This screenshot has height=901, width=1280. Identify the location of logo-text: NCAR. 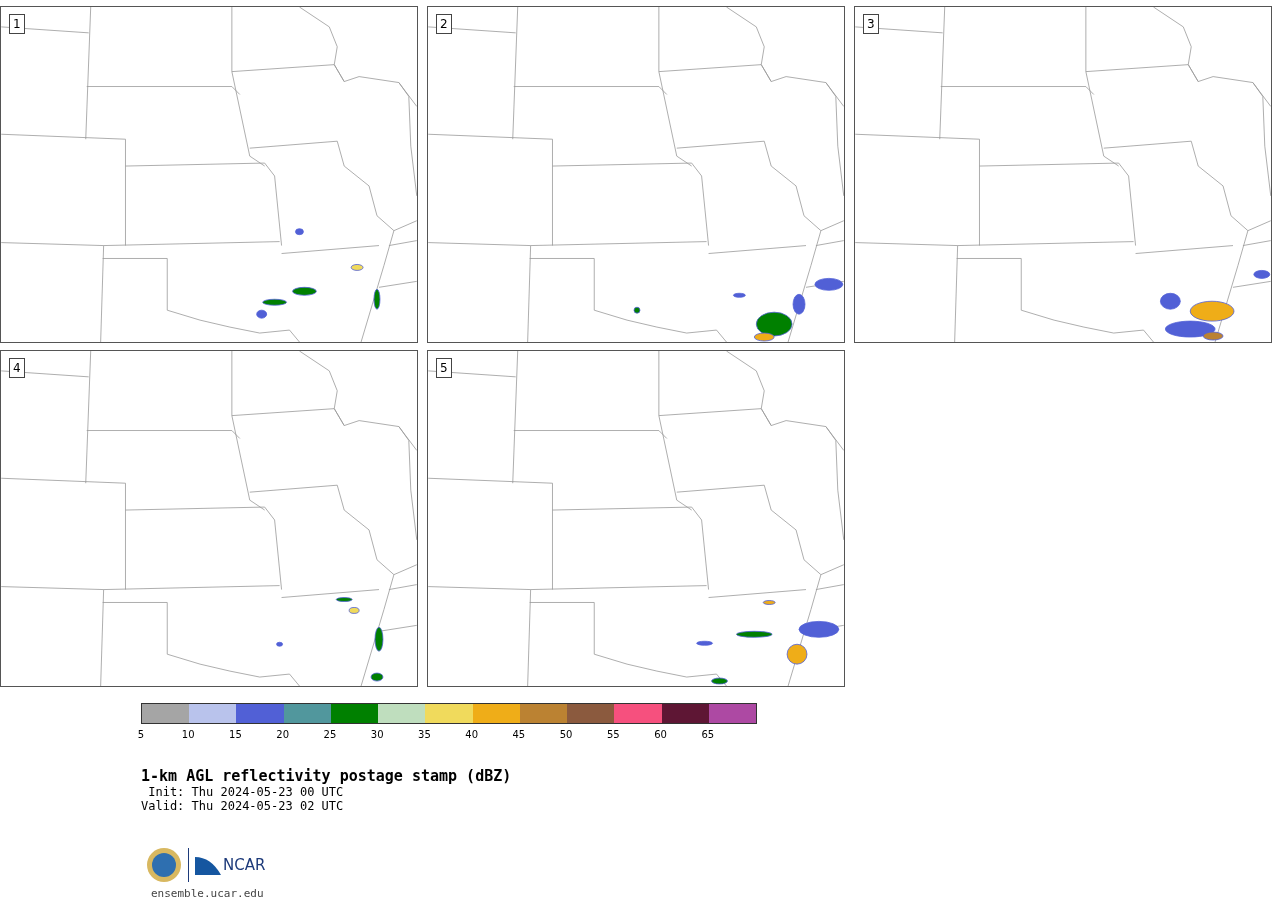
(244, 865).